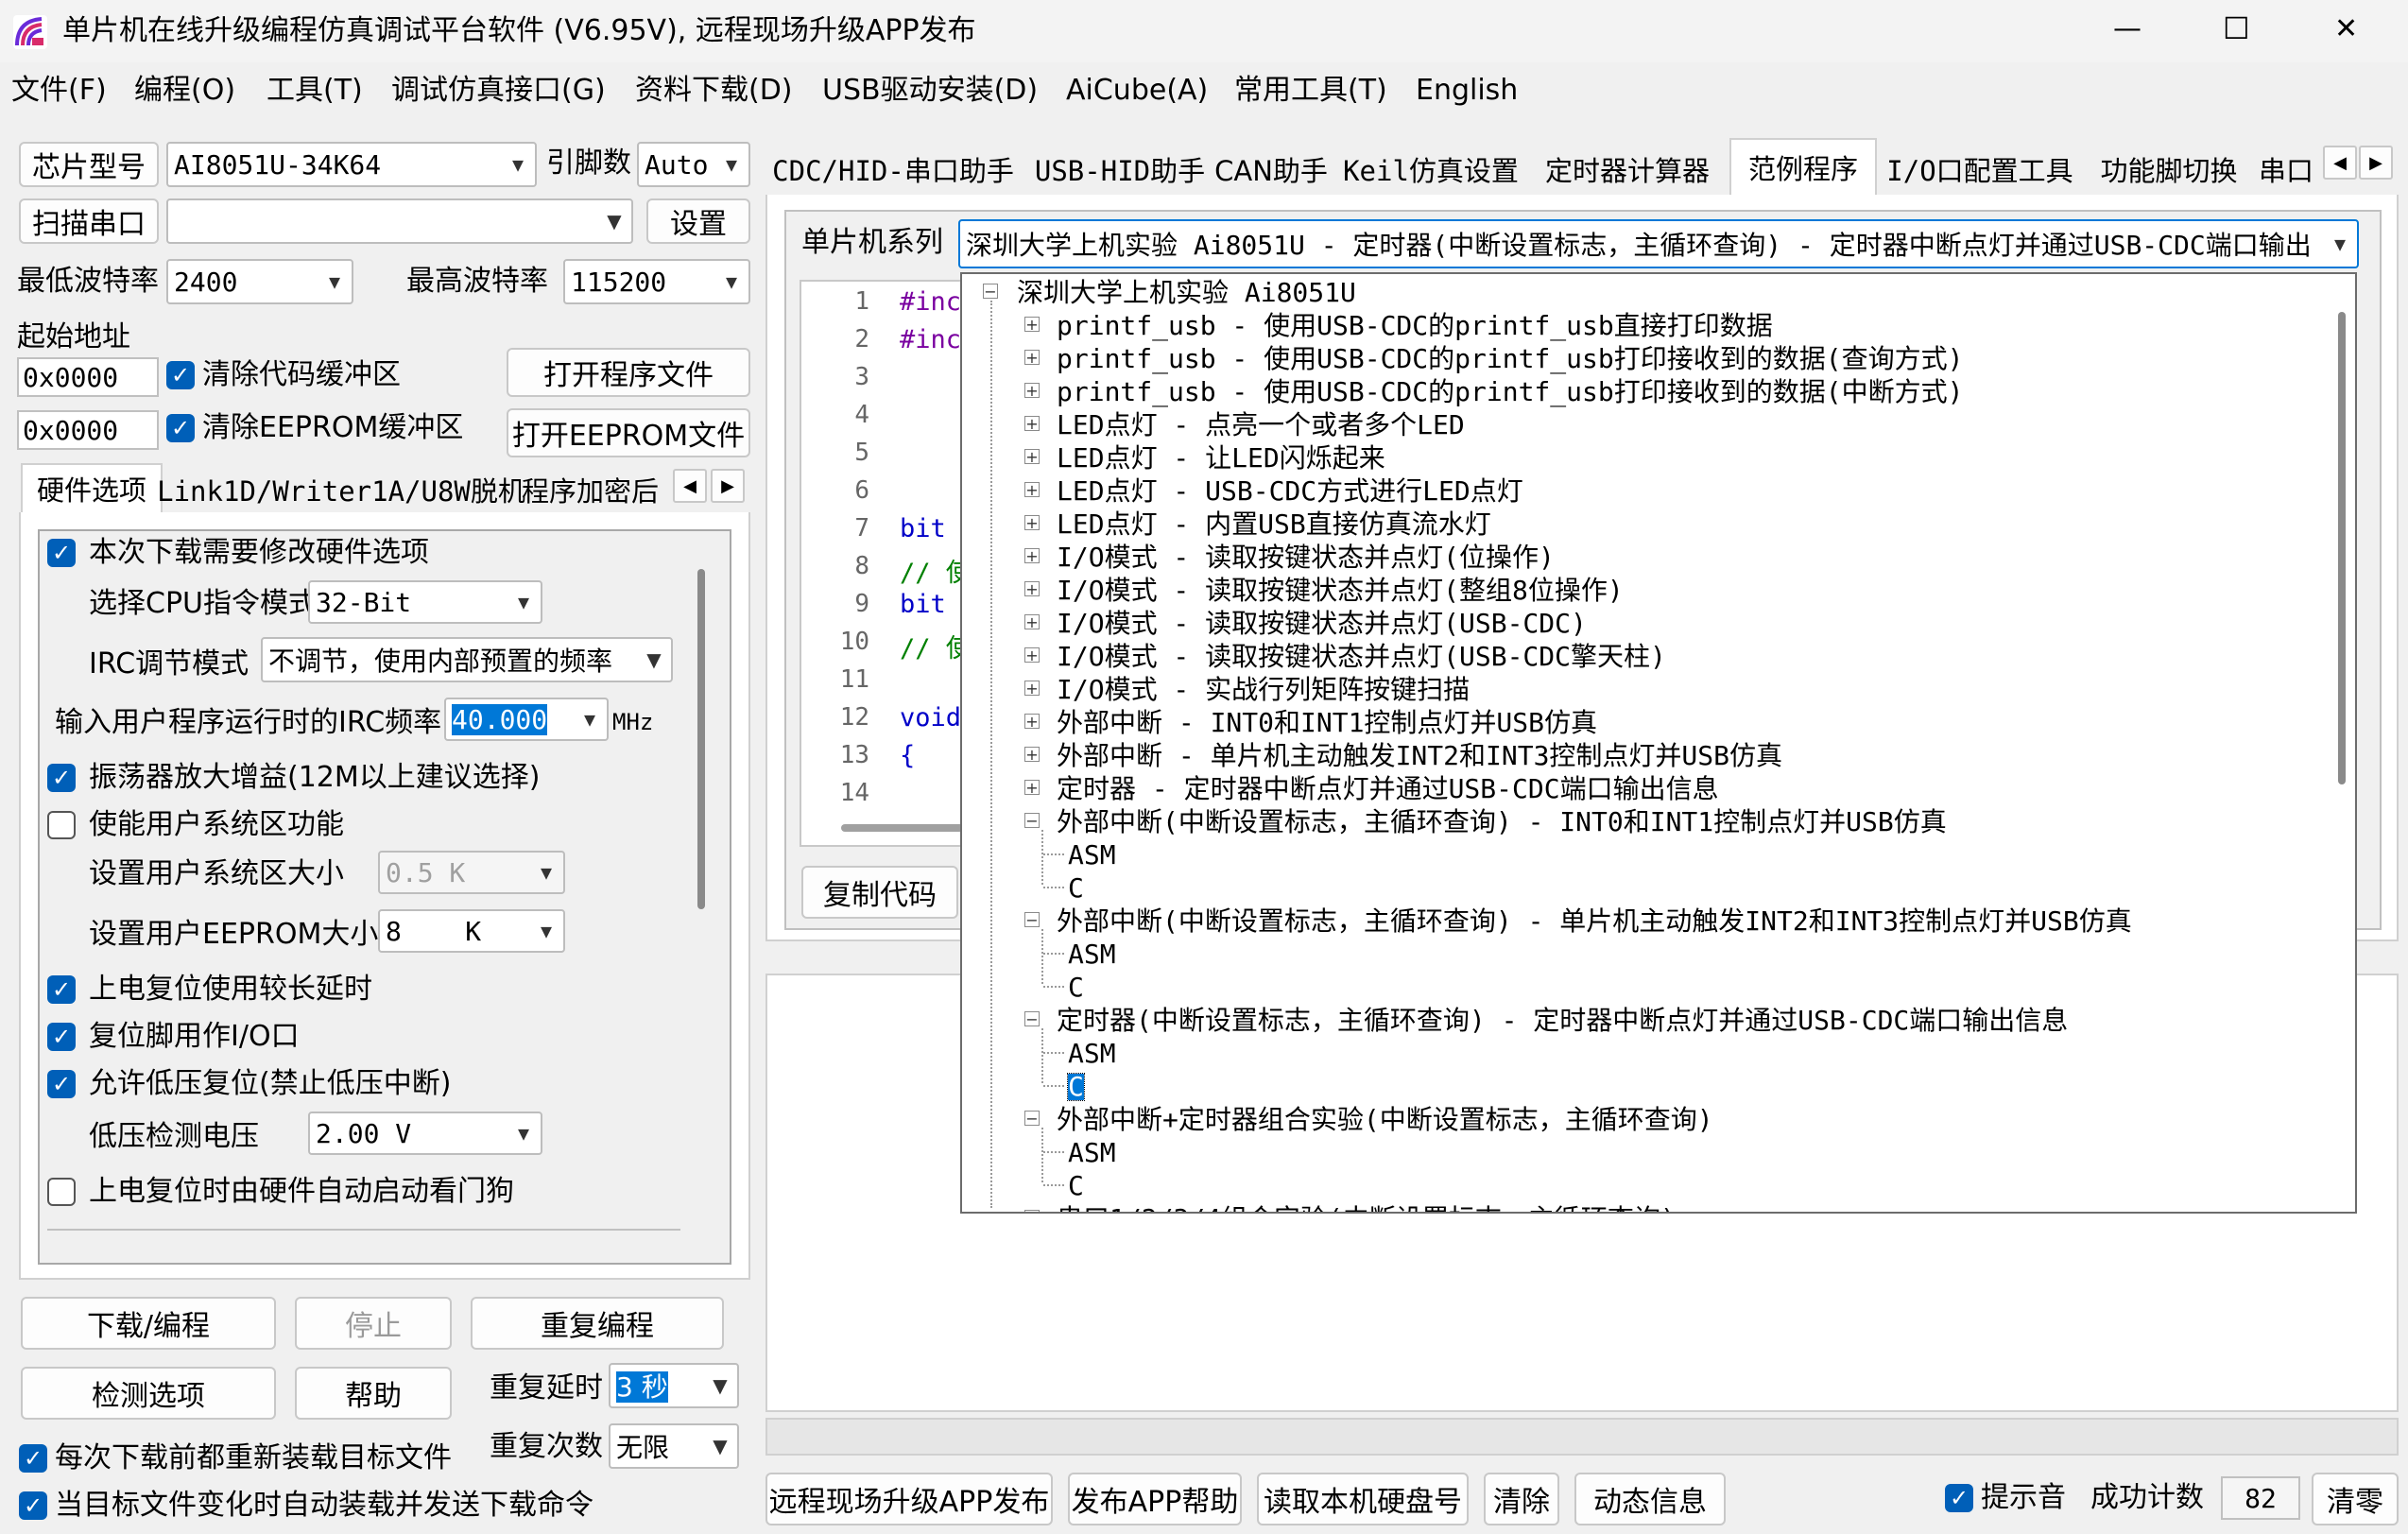 The image size is (2408, 1534). Describe the element at coordinates (33, 1458) in the screenshot. I see `reload-before-download-checkbox: ✓` at that location.